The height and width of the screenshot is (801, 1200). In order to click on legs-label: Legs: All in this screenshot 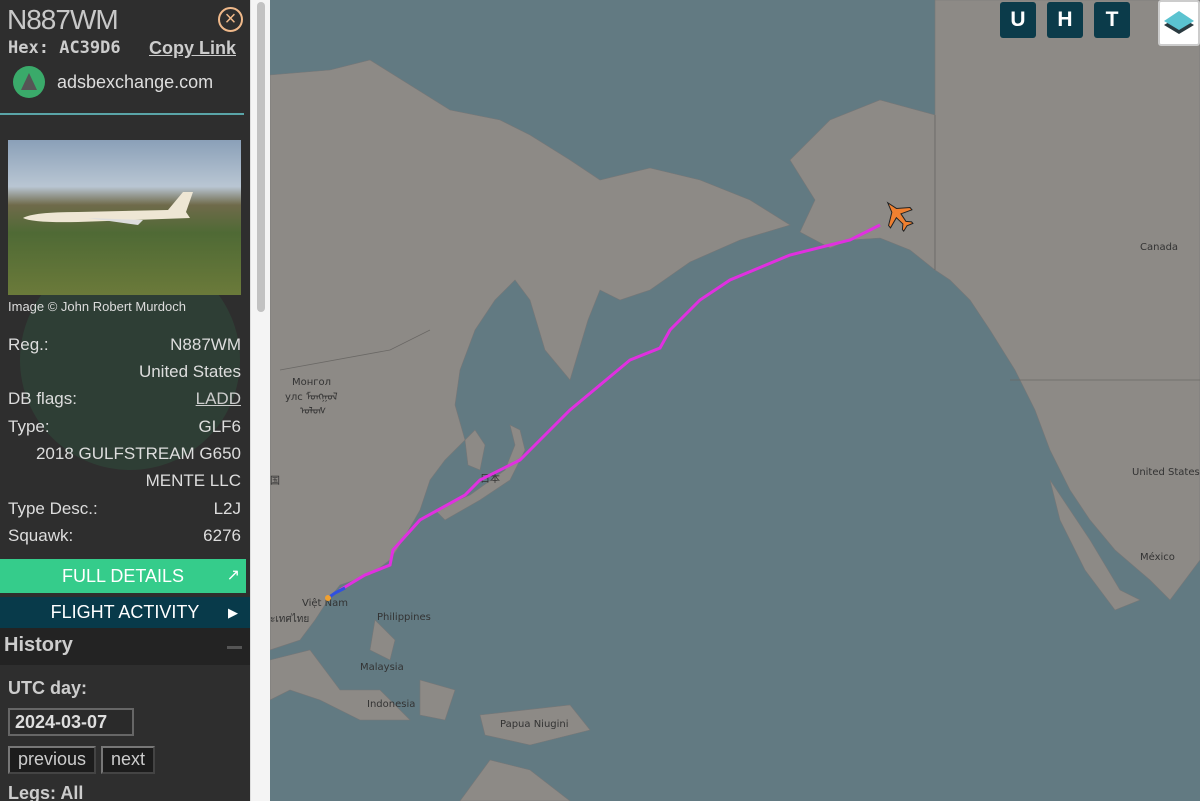, I will do `click(46, 792)`.